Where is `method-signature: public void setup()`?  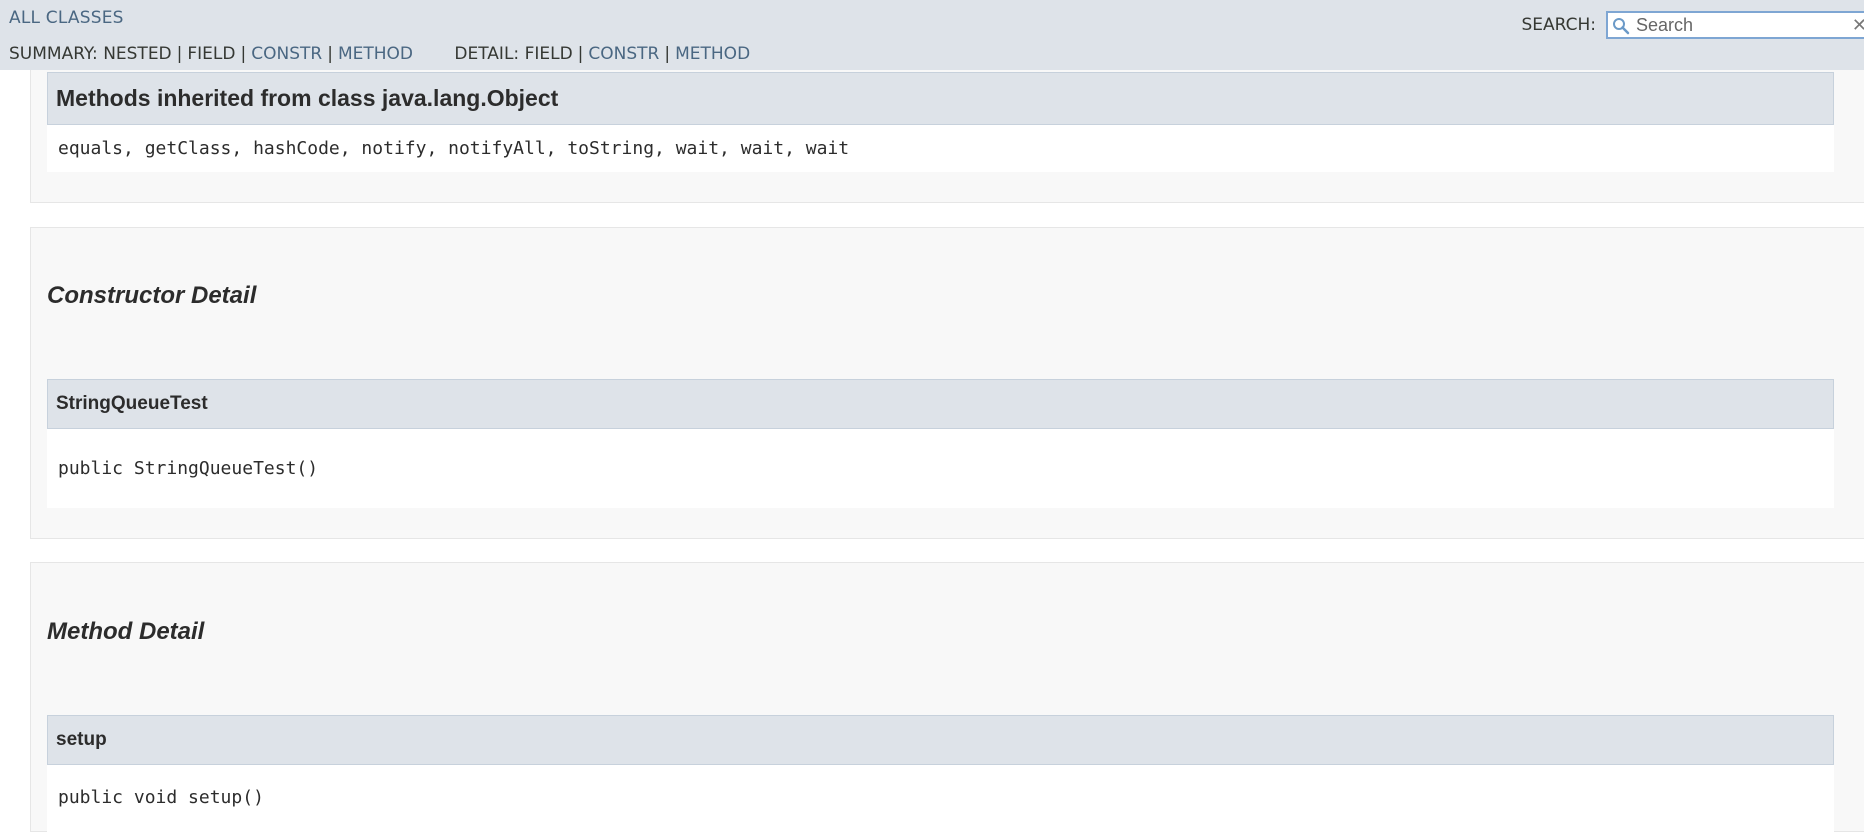 method-signature: public void setup() is located at coordinates (940, 800).